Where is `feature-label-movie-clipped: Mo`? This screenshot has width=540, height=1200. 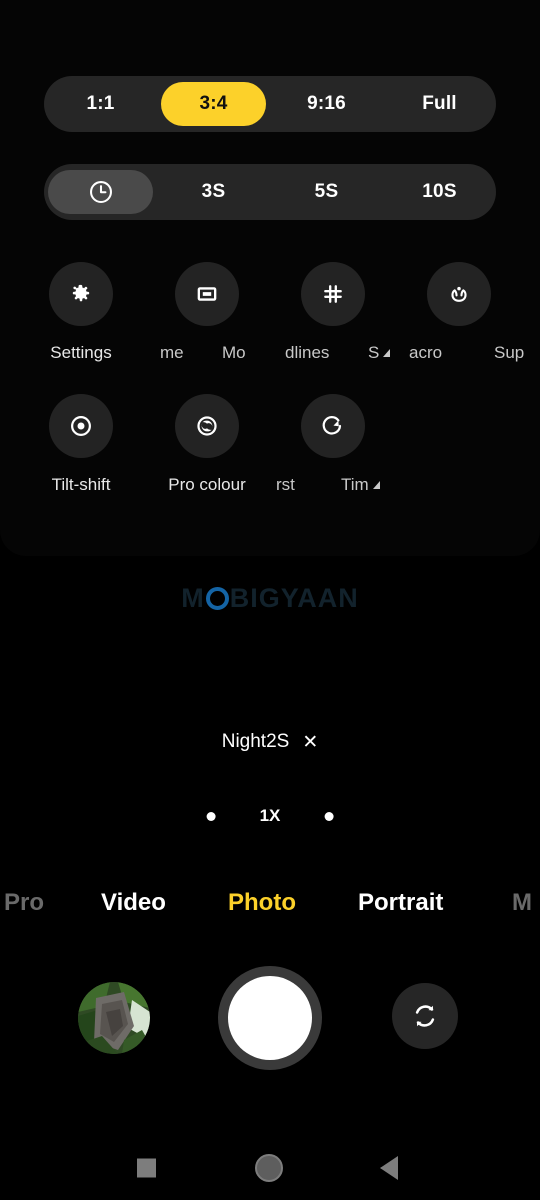
feature-label-movie-clipped: Mo is located at coordinates (234, 352).